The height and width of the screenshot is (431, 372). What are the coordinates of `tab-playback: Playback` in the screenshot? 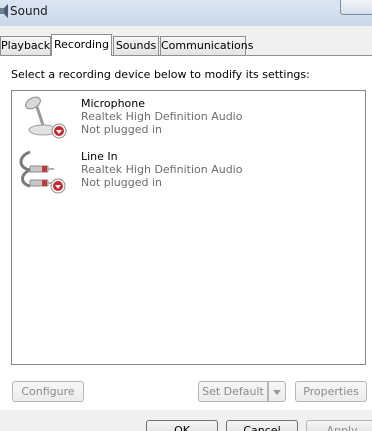 It's located at (25, 45).